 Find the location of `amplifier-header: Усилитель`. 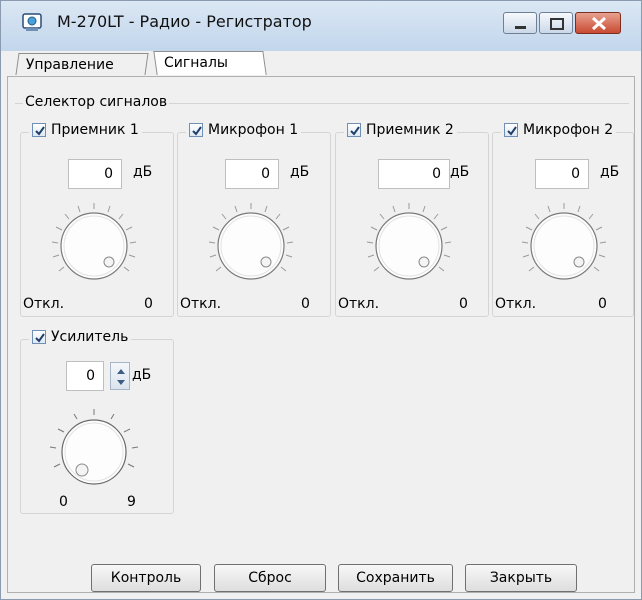

amplifier-header: Усилитель is located at coordinates (80, 337).